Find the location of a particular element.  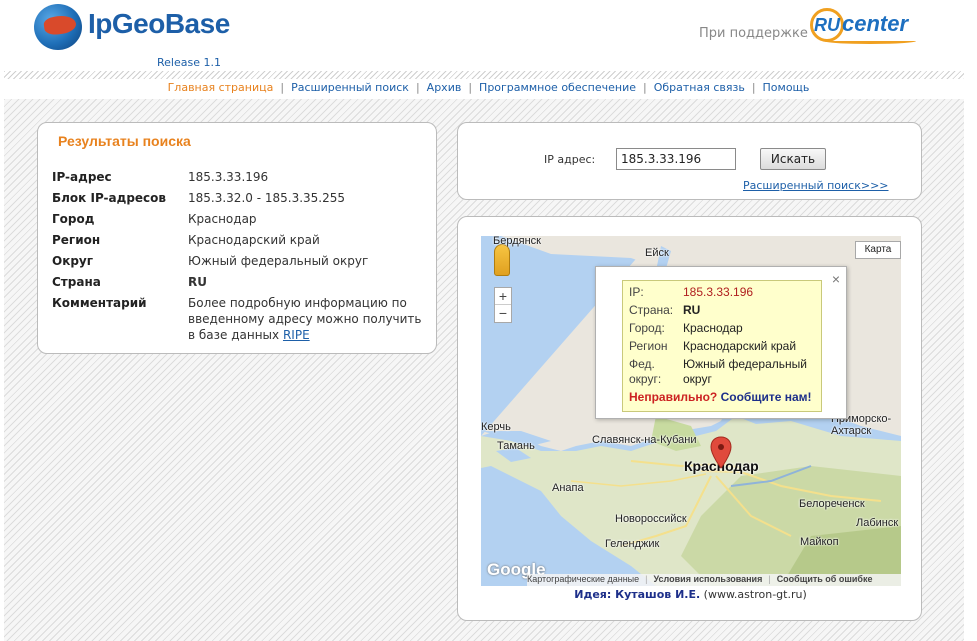

result-label: Округ is located at coordinates (73, 261).